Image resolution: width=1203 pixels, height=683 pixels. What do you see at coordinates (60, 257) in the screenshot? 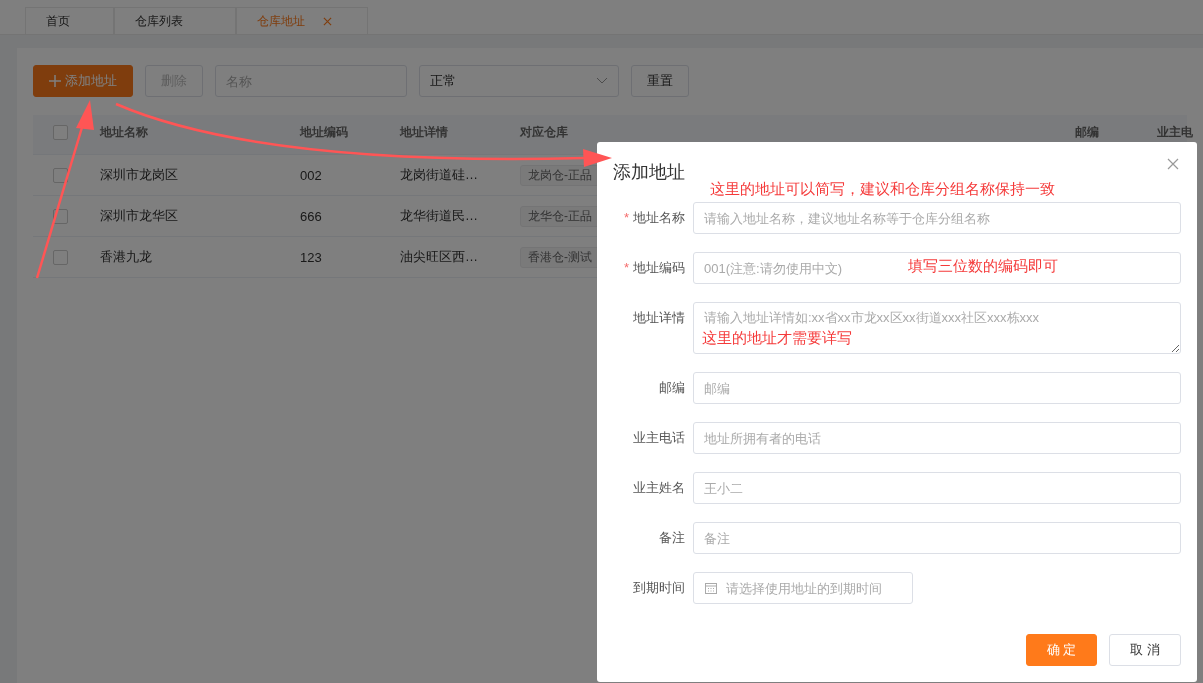
I see `row-checkbox` at bounding box center [60, 257].